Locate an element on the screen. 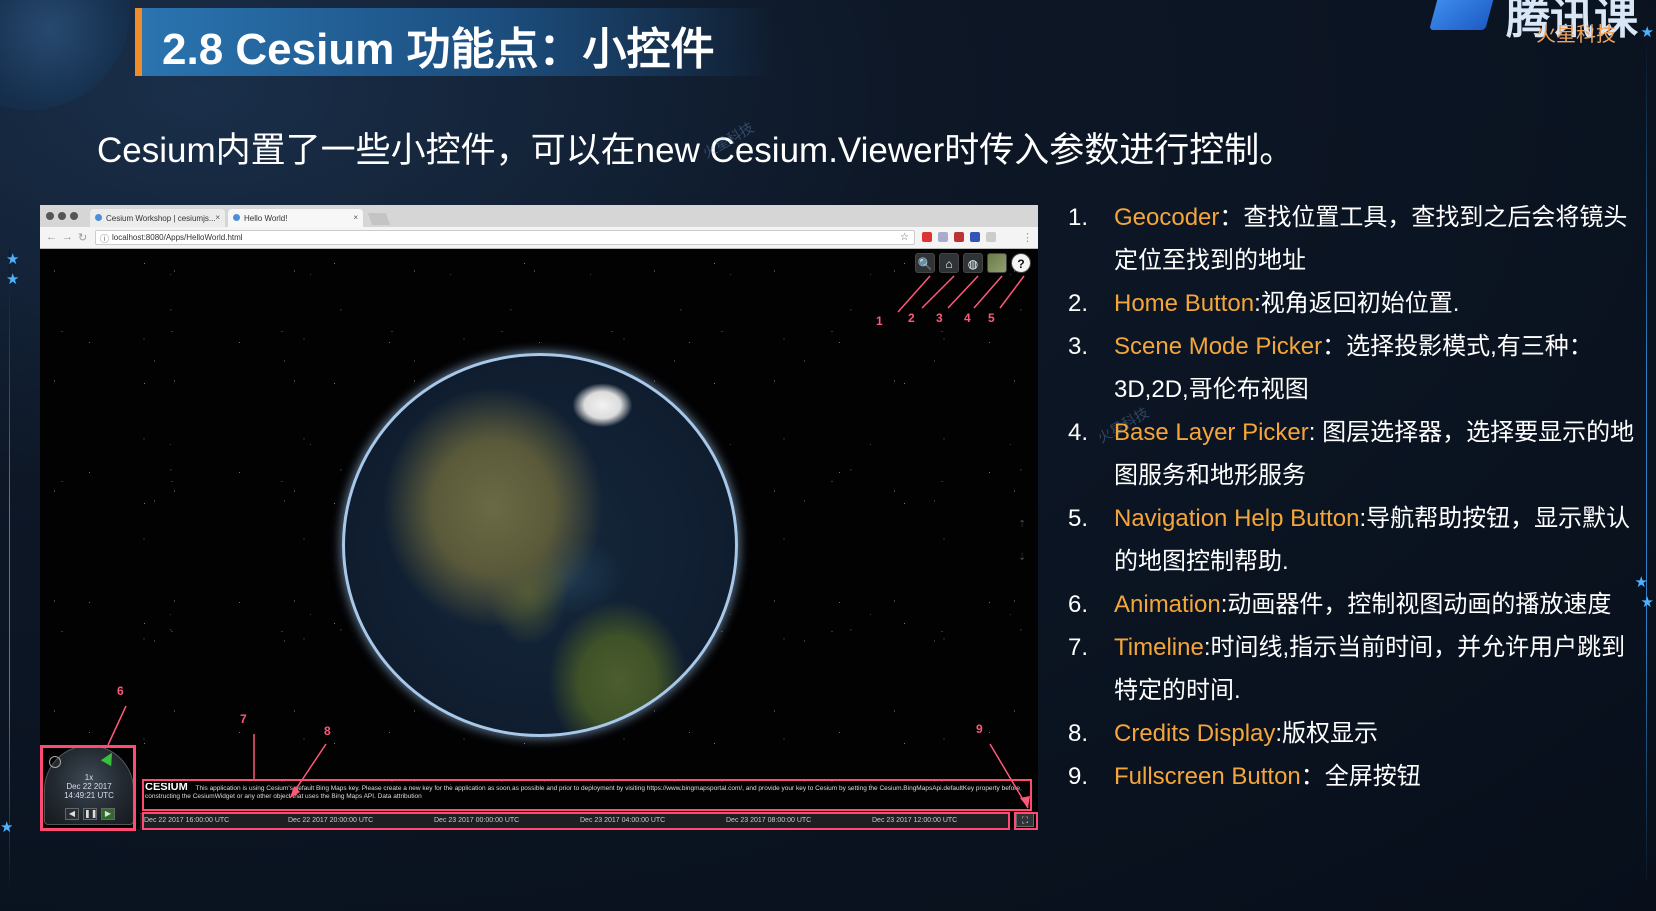 Image resolution: width=1656 pixels, height=911 pixels. feature-name: Timeline is located at coordinates (1159, 647).